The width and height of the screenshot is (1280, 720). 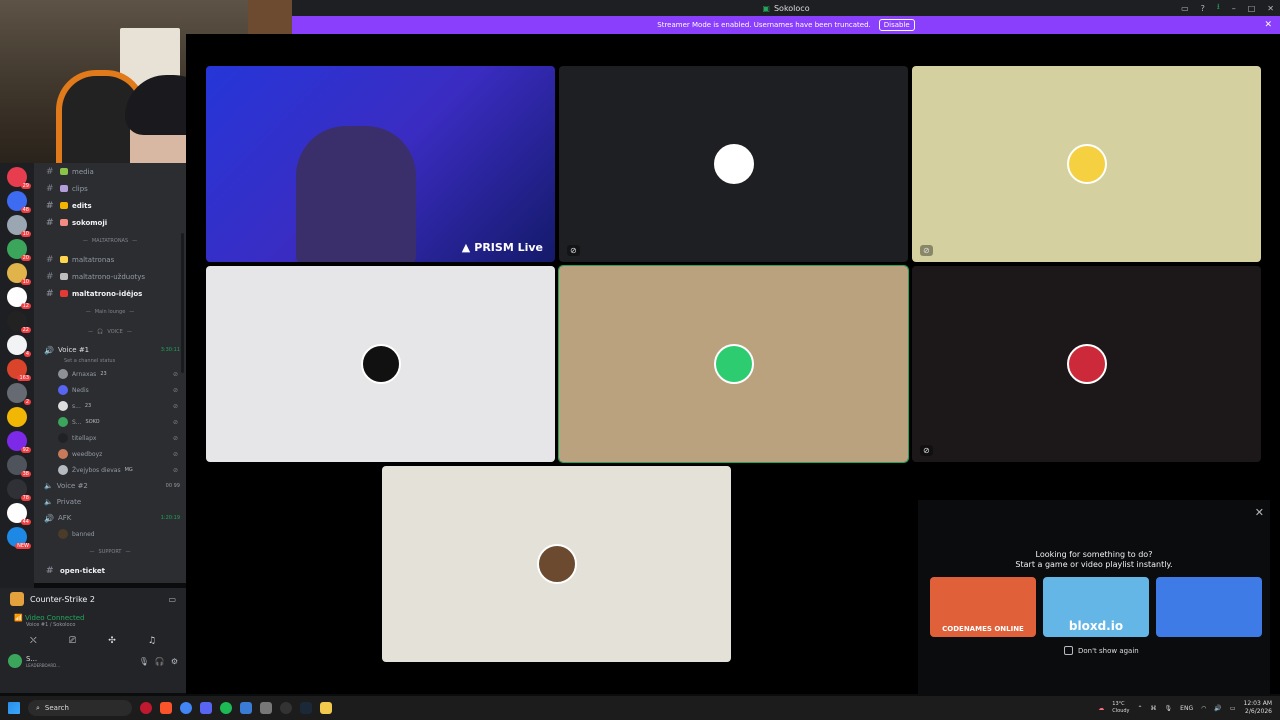 I want to click on voice-channel-private: 🔈 Private, so click(x=110, y=502).